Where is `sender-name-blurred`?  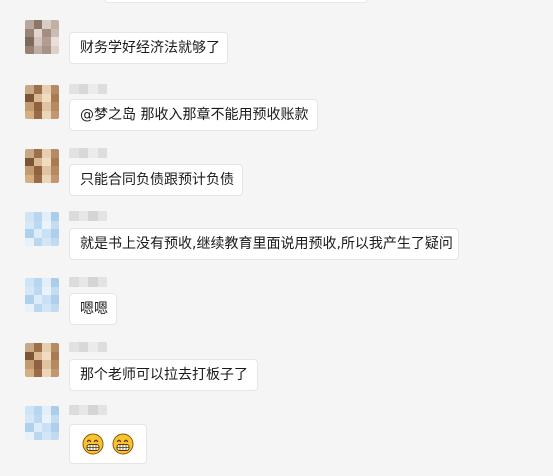
sender-name-blurred is located at coordinates (88, 410).